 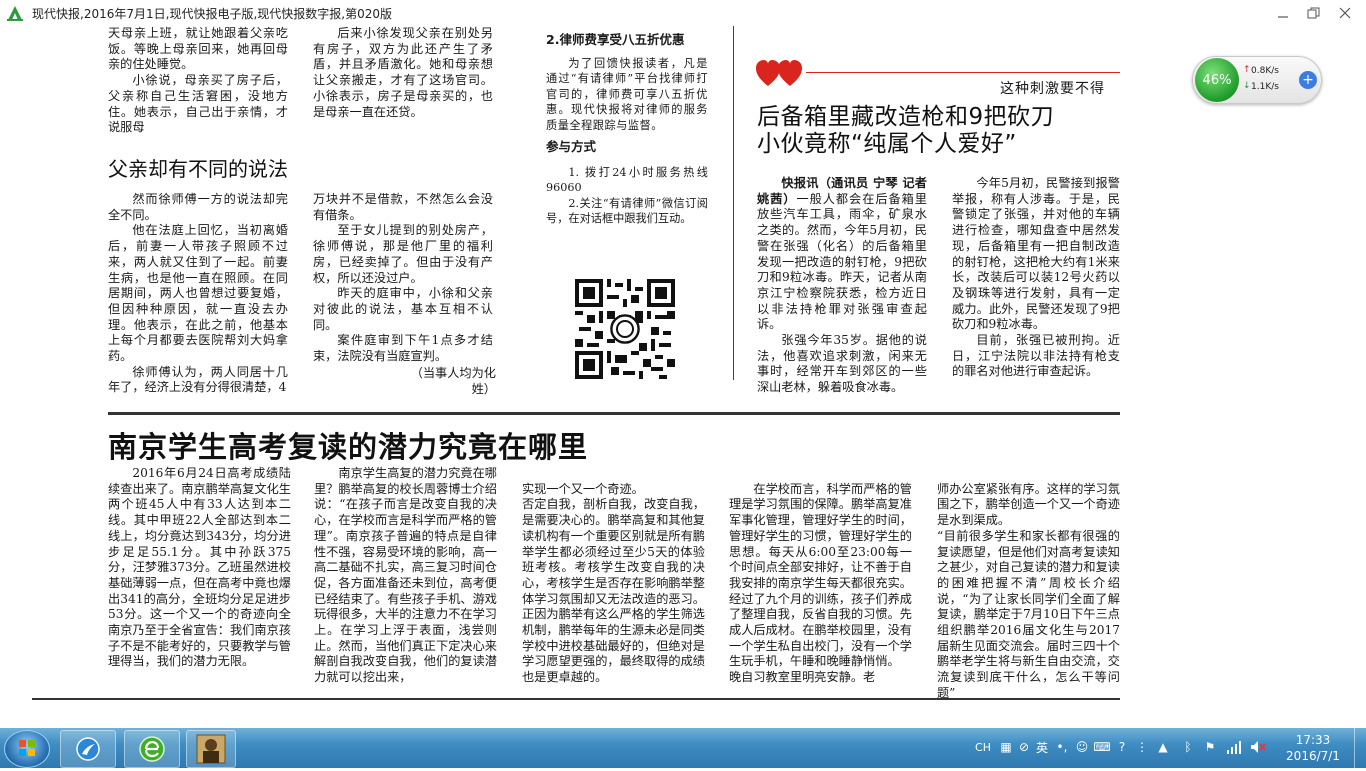 What do you see at coordinates (212, 14) in the screenshot?
I see `window-title: 现代快报,2016年7月1日,现代快报电子版,现代快报数字报,第020版` at bounding box center [212, 14].